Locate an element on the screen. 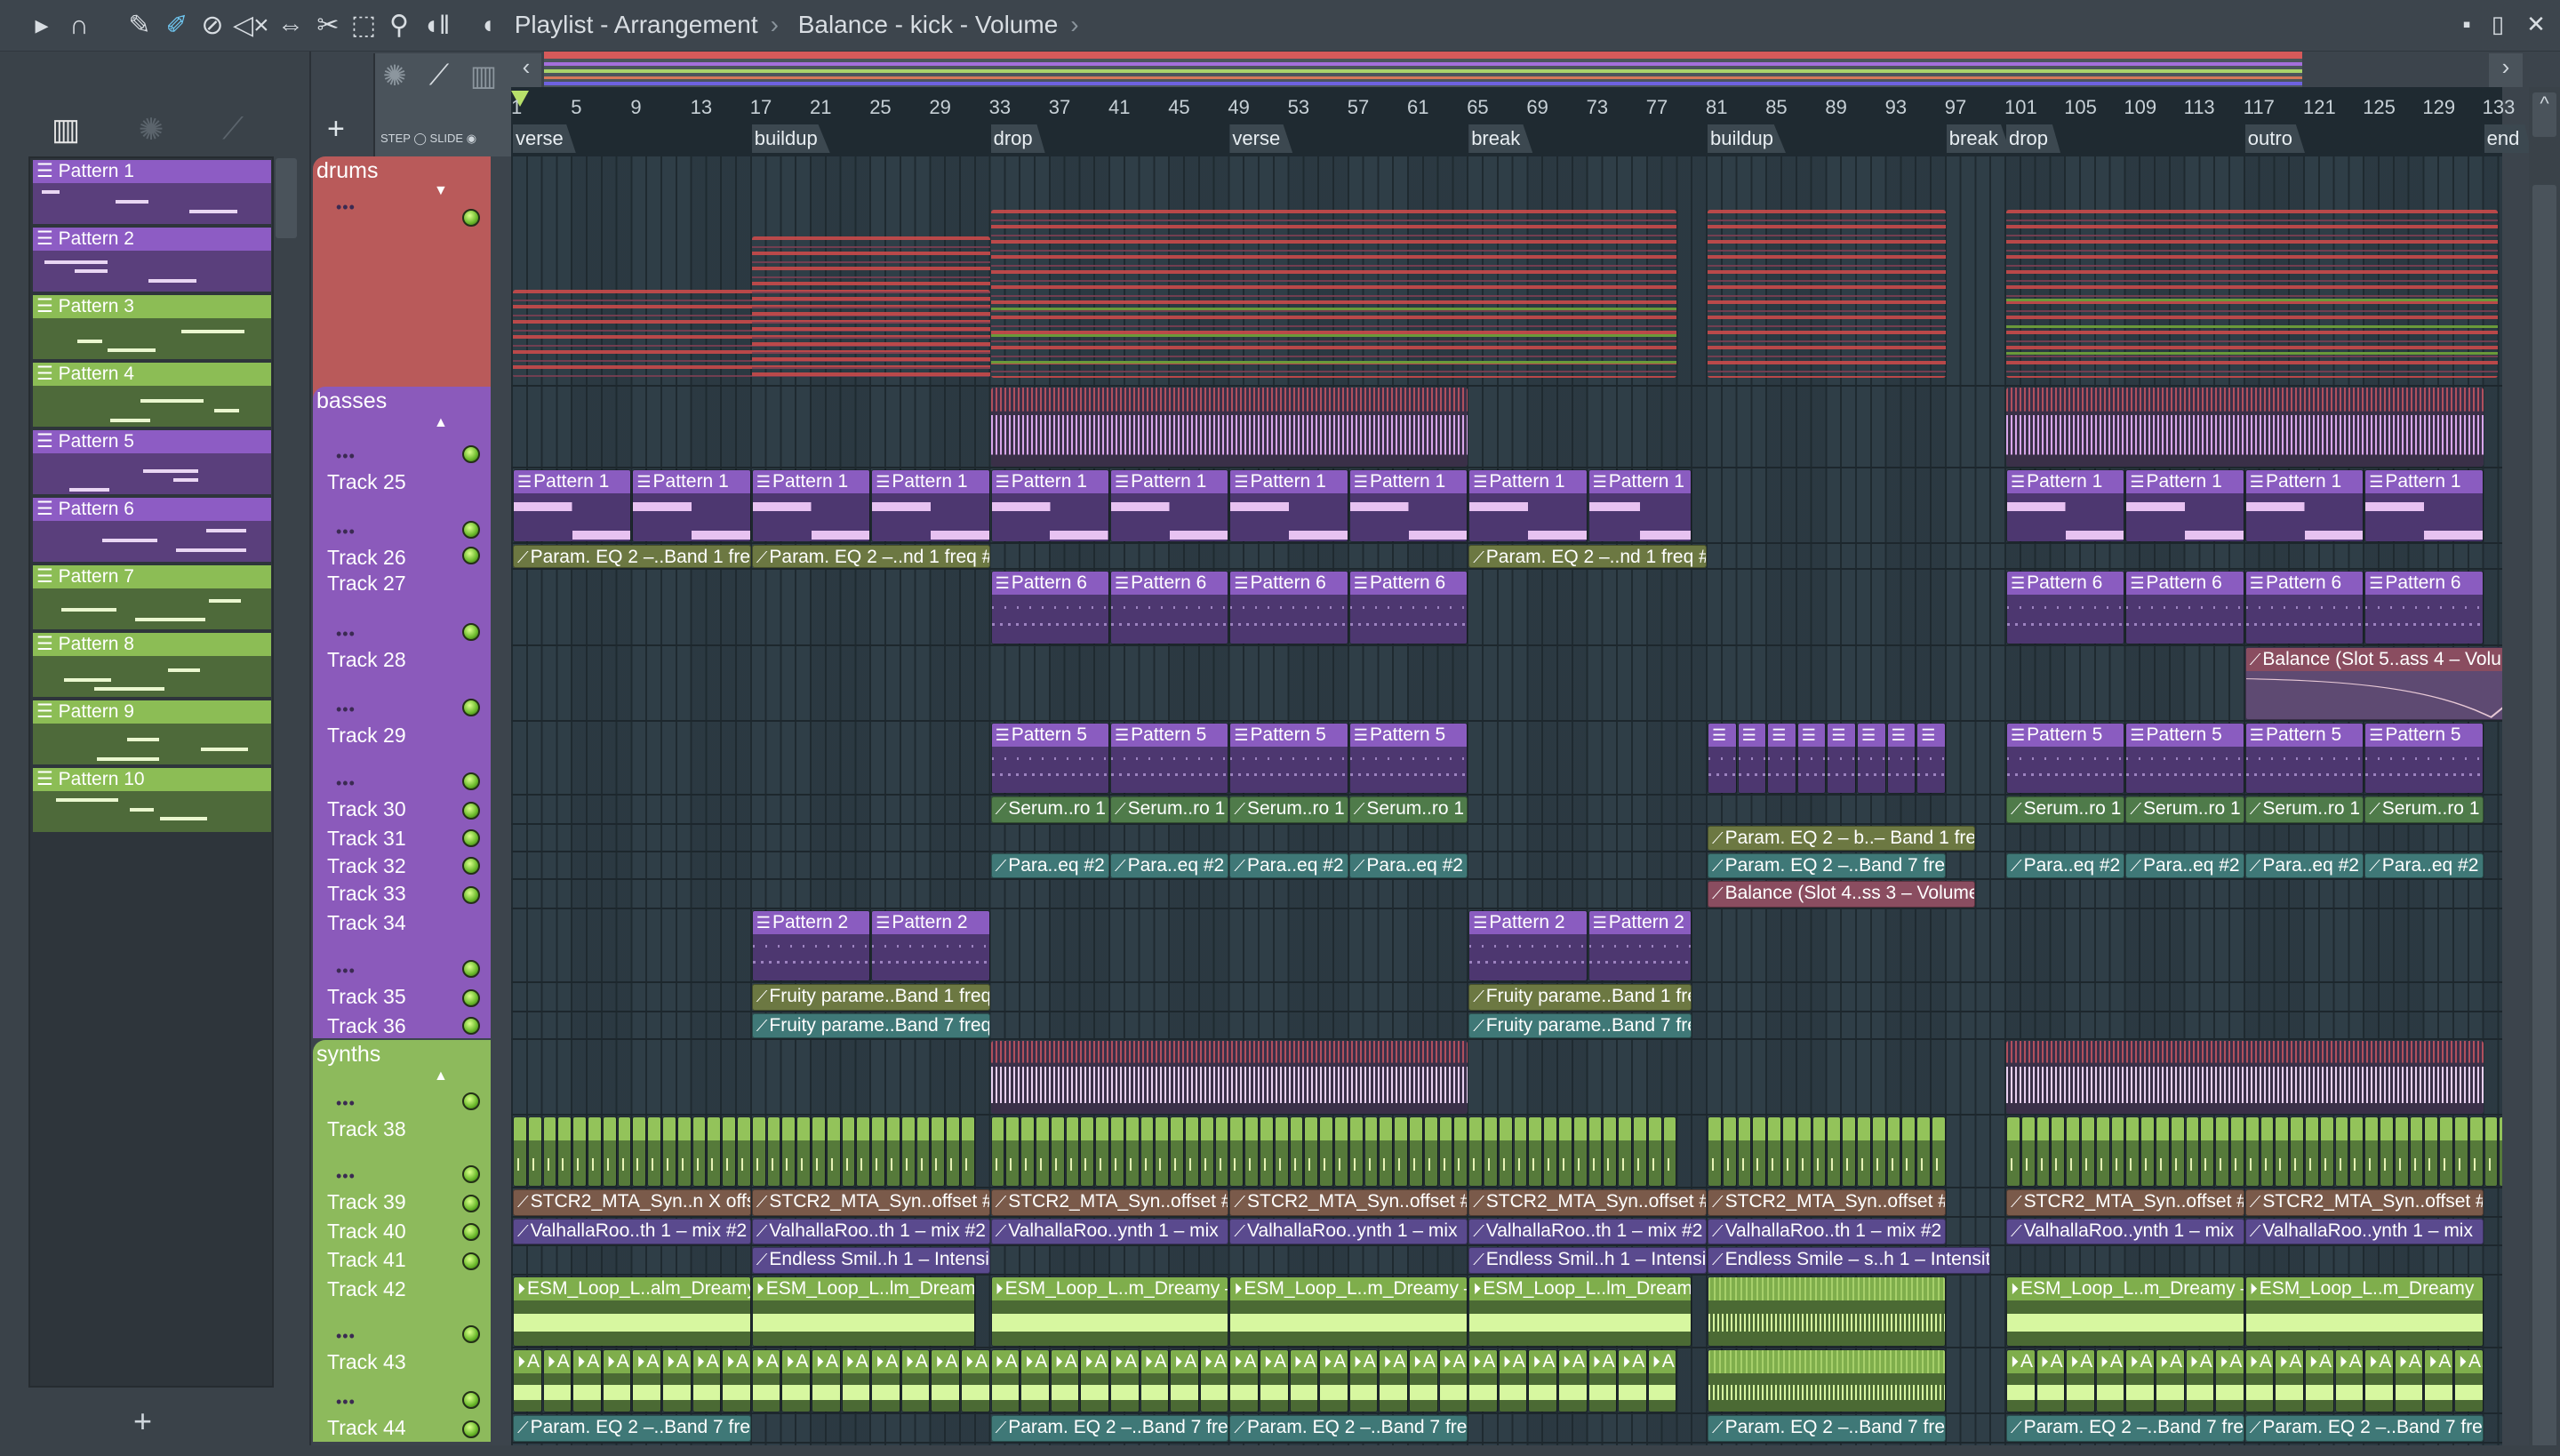 Image resolution: width=2560 pixels, height=1456 pixels. playback-icon: ◖‖ is located at coordinates (436, 26).